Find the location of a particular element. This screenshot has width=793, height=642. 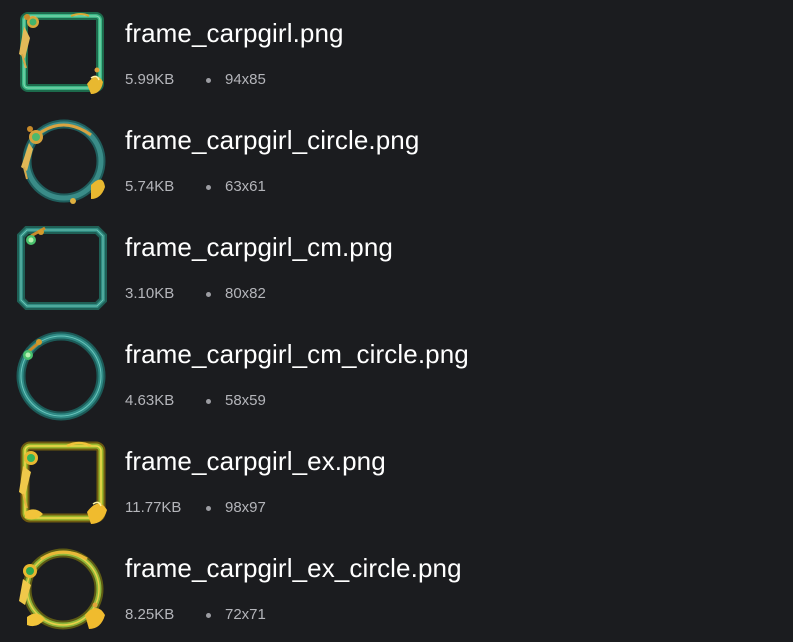

file-name: frame_carpgirl_ex.png is located at coordinates (255, 461).